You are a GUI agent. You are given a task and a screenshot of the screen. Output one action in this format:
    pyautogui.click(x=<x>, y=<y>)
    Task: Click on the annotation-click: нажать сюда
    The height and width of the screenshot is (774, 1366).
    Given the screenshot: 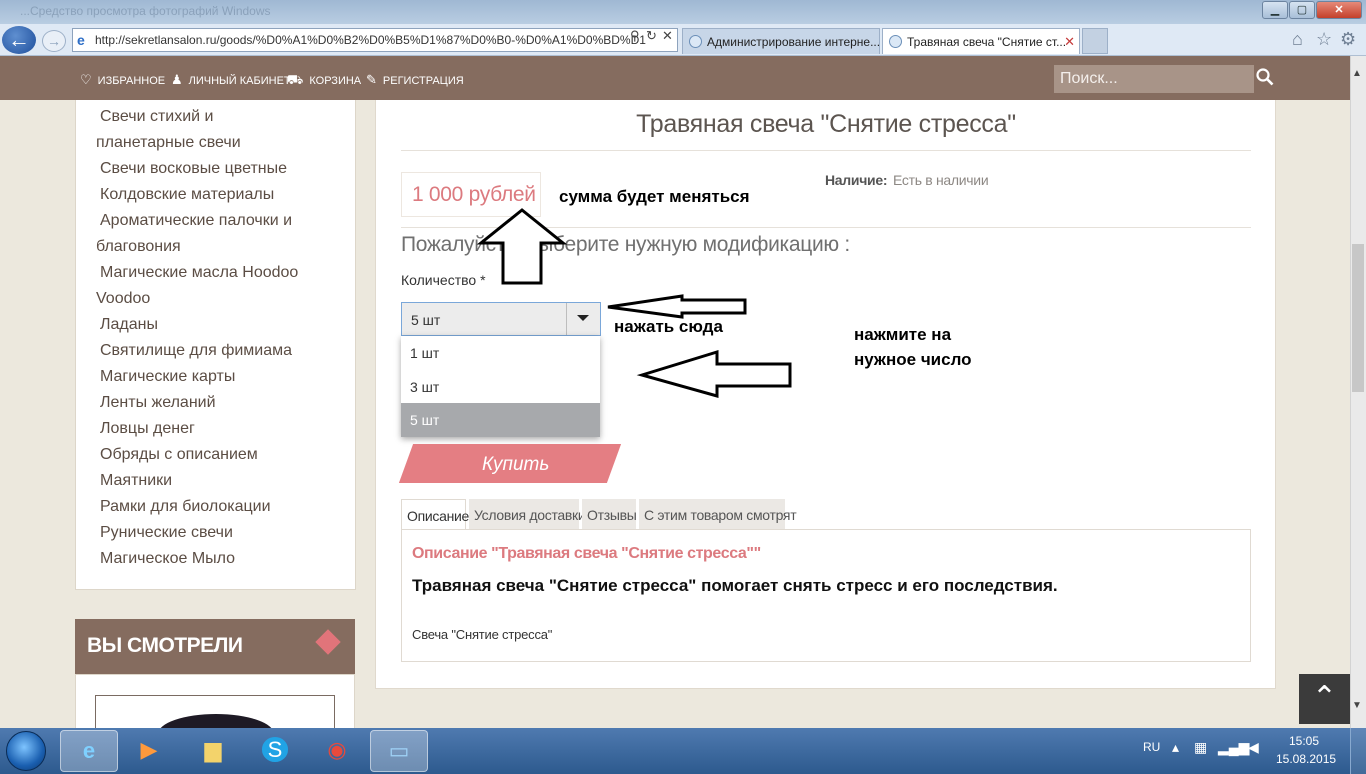 What is the action you would take?
    pyautogui.click(x=668, y=326)
    